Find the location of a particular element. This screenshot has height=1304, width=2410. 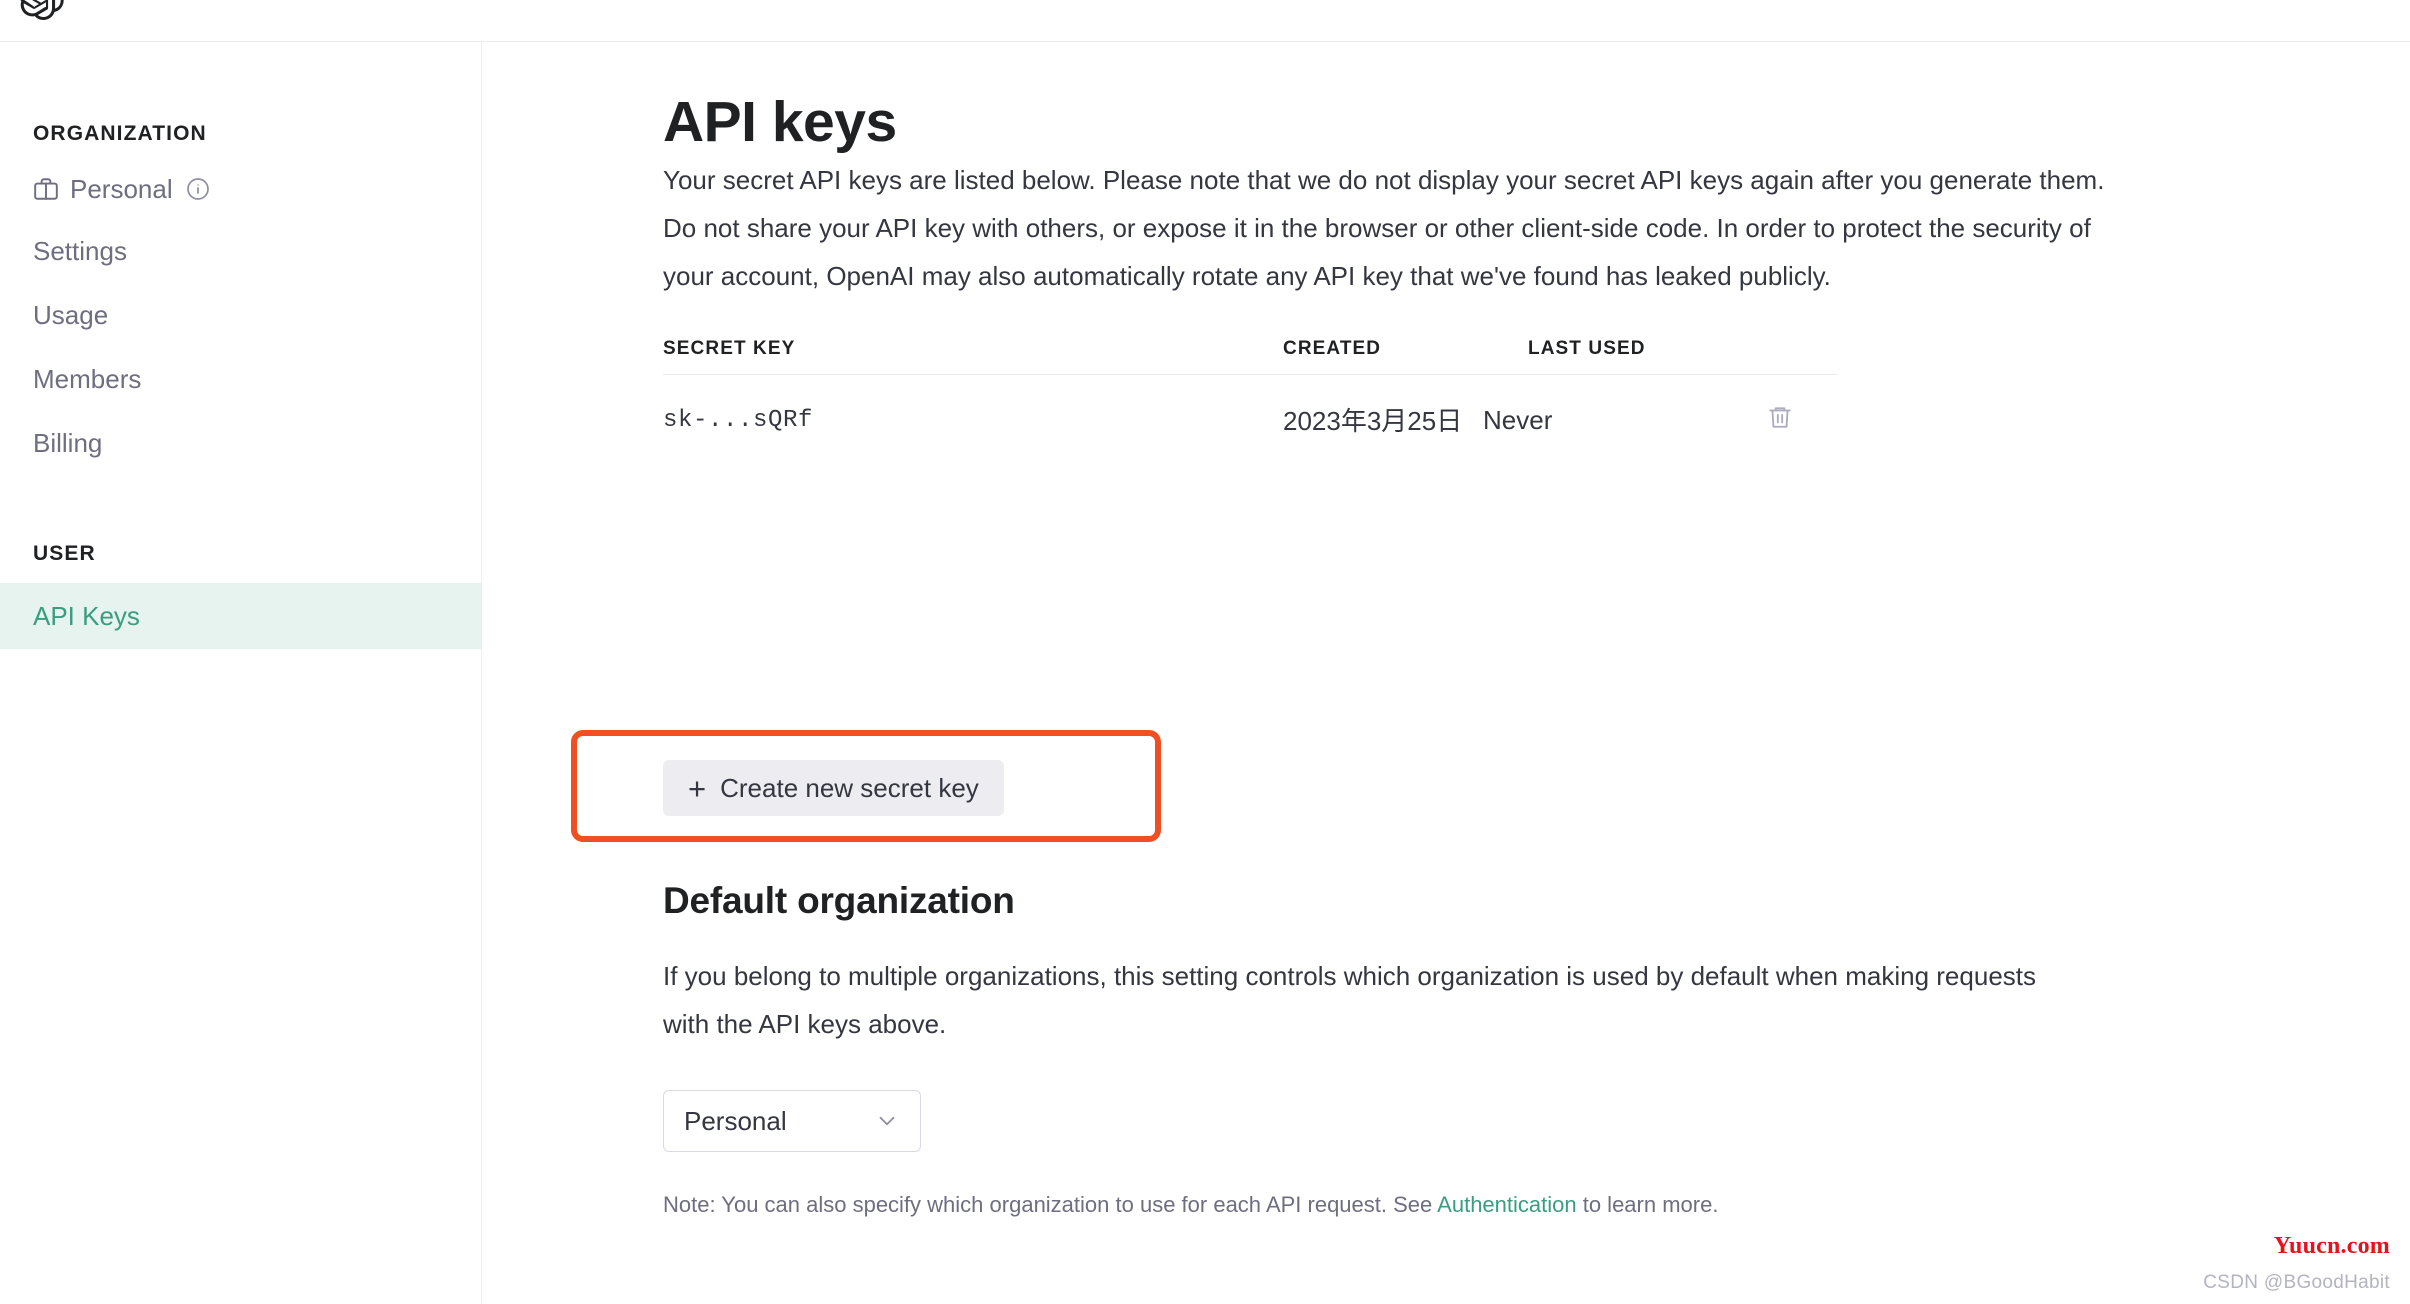

create-new-secret-key-label: Create new secret key is located at coordinates (849, 787).